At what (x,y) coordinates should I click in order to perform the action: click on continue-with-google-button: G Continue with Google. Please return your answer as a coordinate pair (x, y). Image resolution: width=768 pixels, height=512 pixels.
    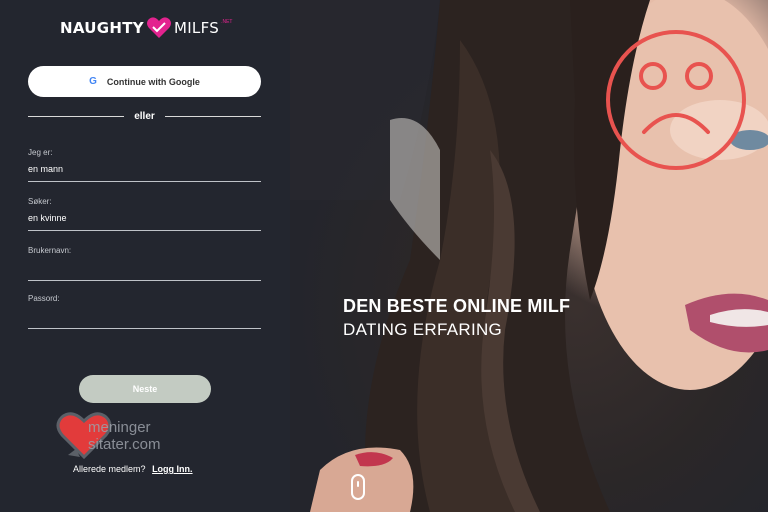
    Looking at the image, I should click on (144, 81).